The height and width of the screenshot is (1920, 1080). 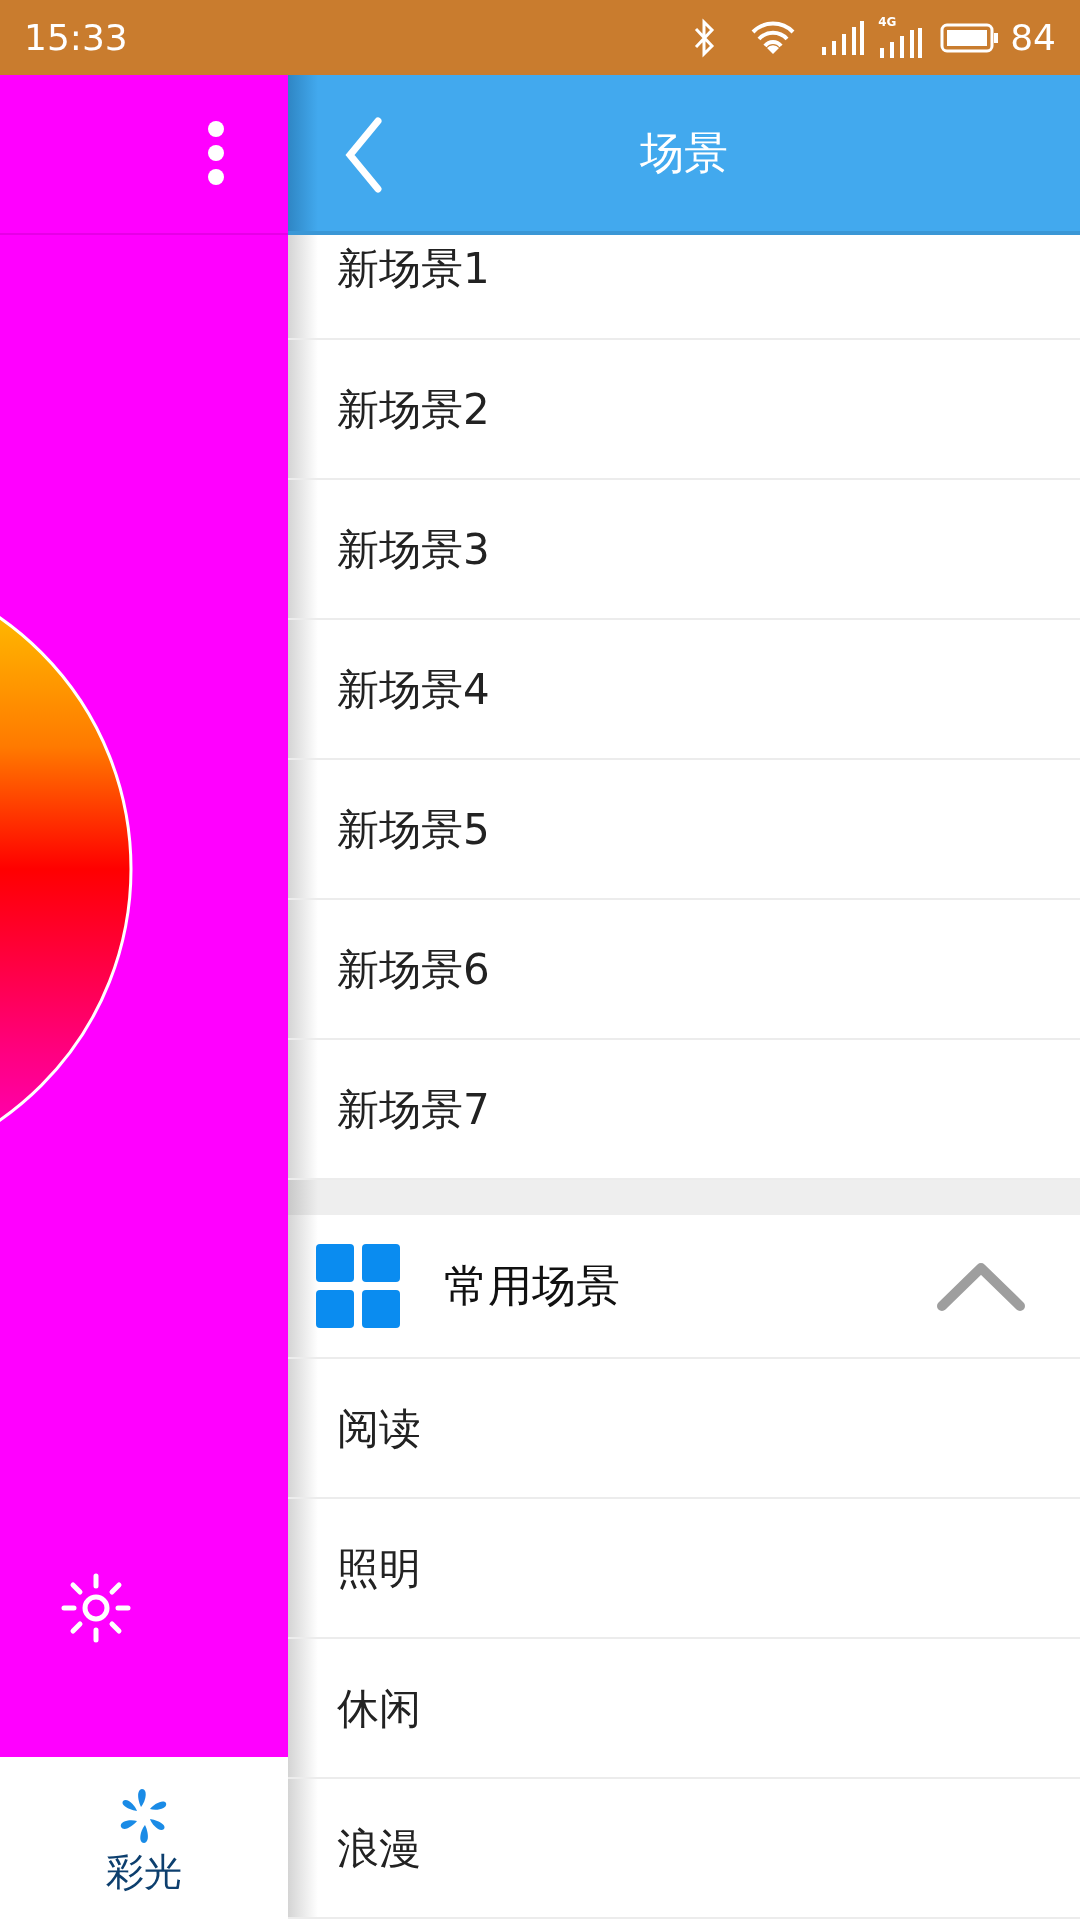 What do you see at coordinates (684, 1709) in the screenshot?
I see `scene-item: 休闲` at bounding box center [684, 1709].